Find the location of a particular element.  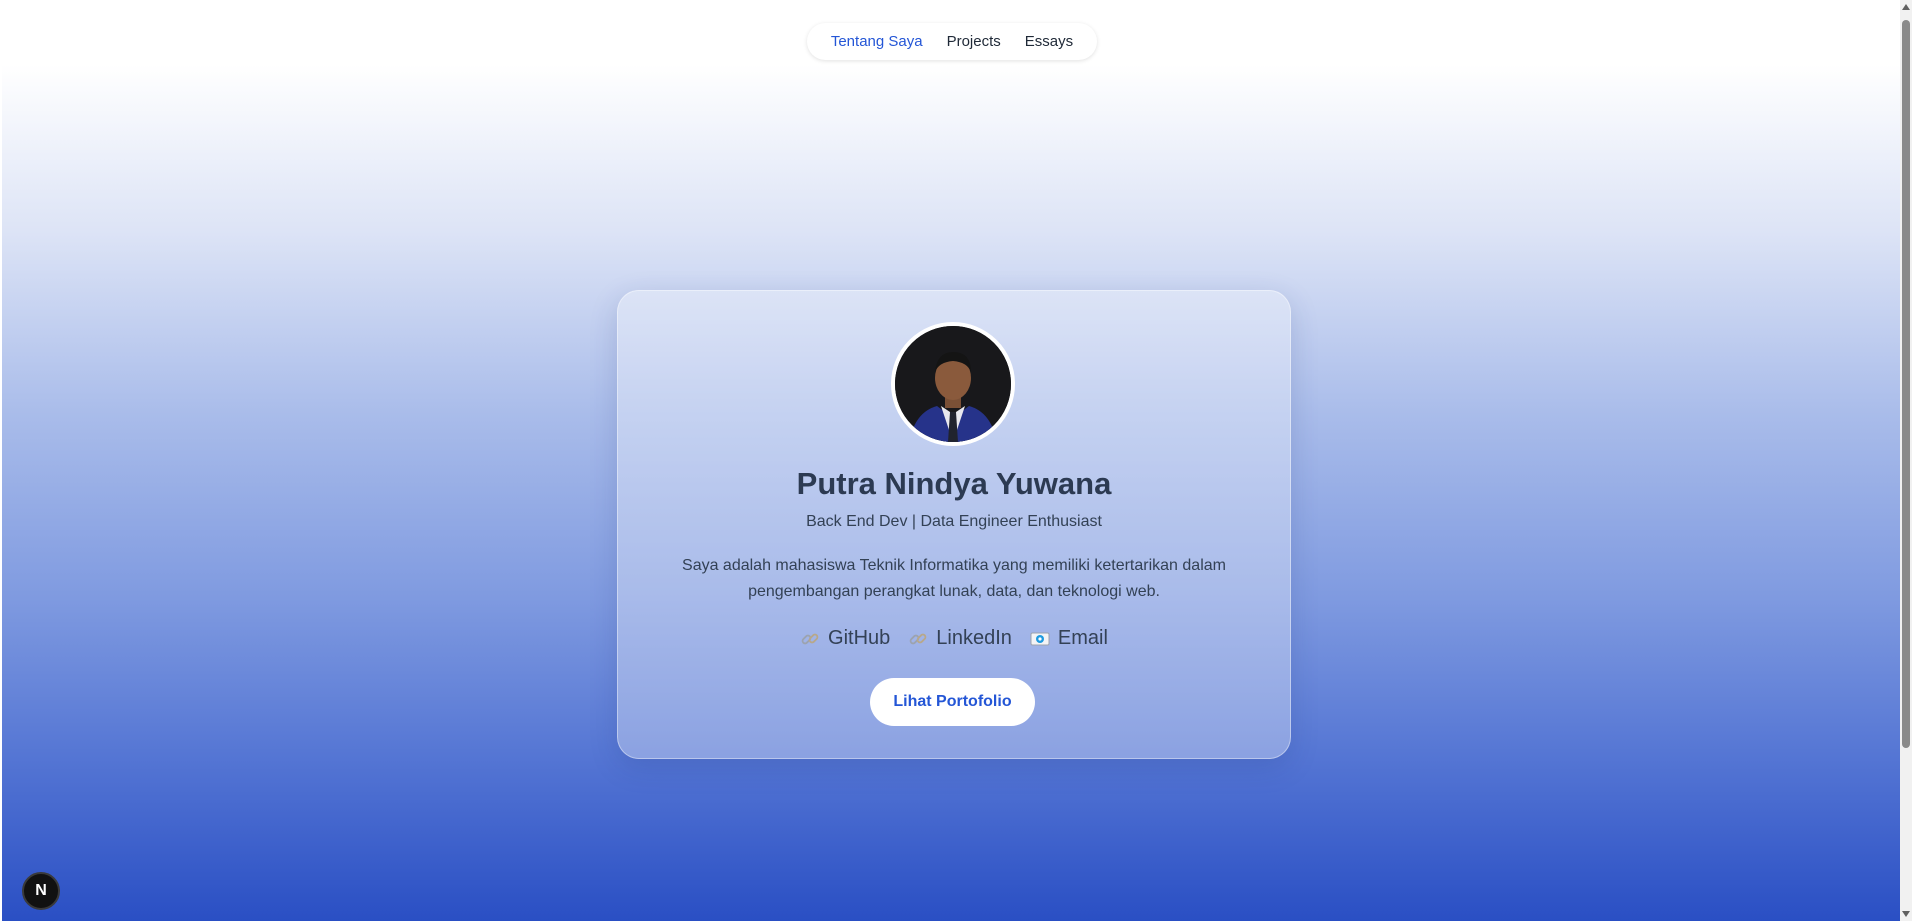

avatar is located at coordinates (953, 384).